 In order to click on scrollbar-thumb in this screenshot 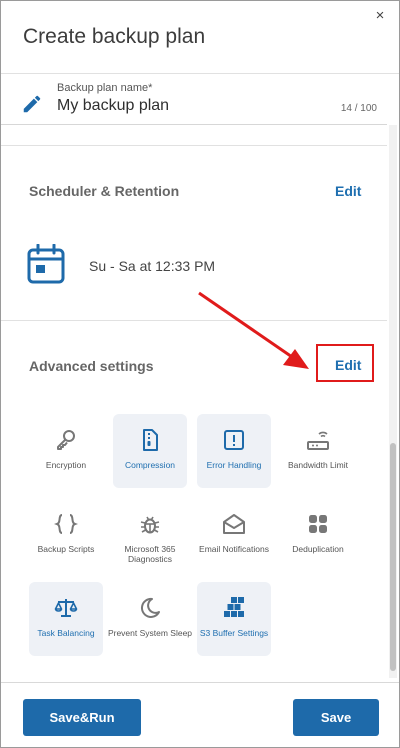, I will do `click(393, 557)`.